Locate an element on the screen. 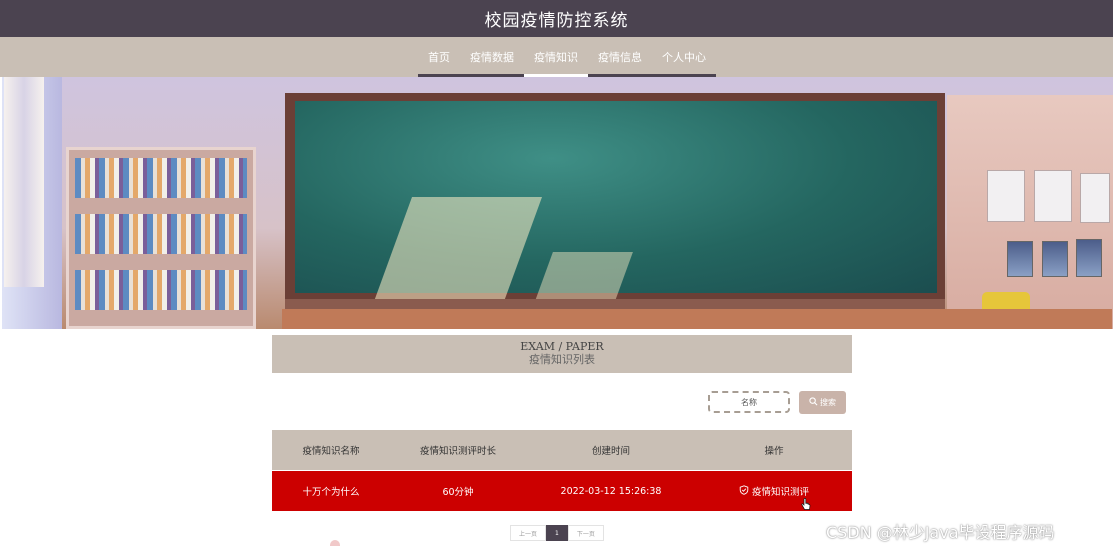 The image size is (1113, 551). pagination-page-1: 1 is located at coordinates (557, 533).